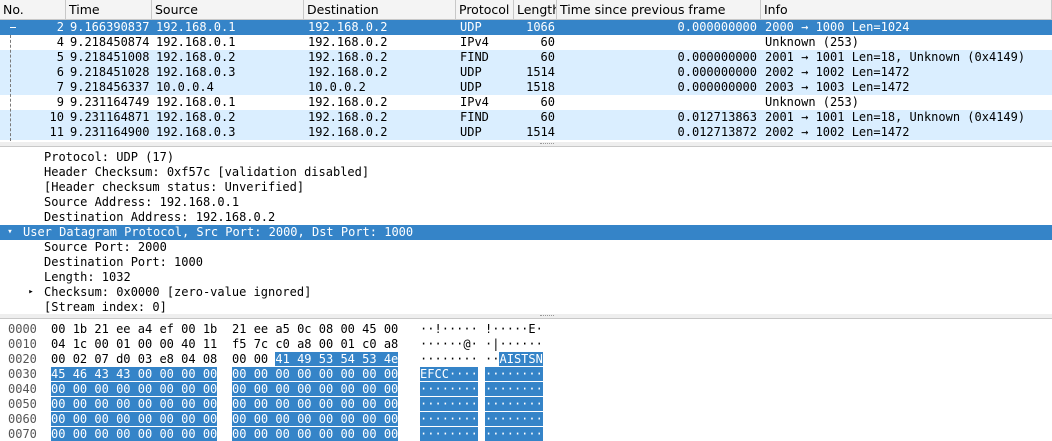  I want to click on col-info-header: Info, so click(906, 9).